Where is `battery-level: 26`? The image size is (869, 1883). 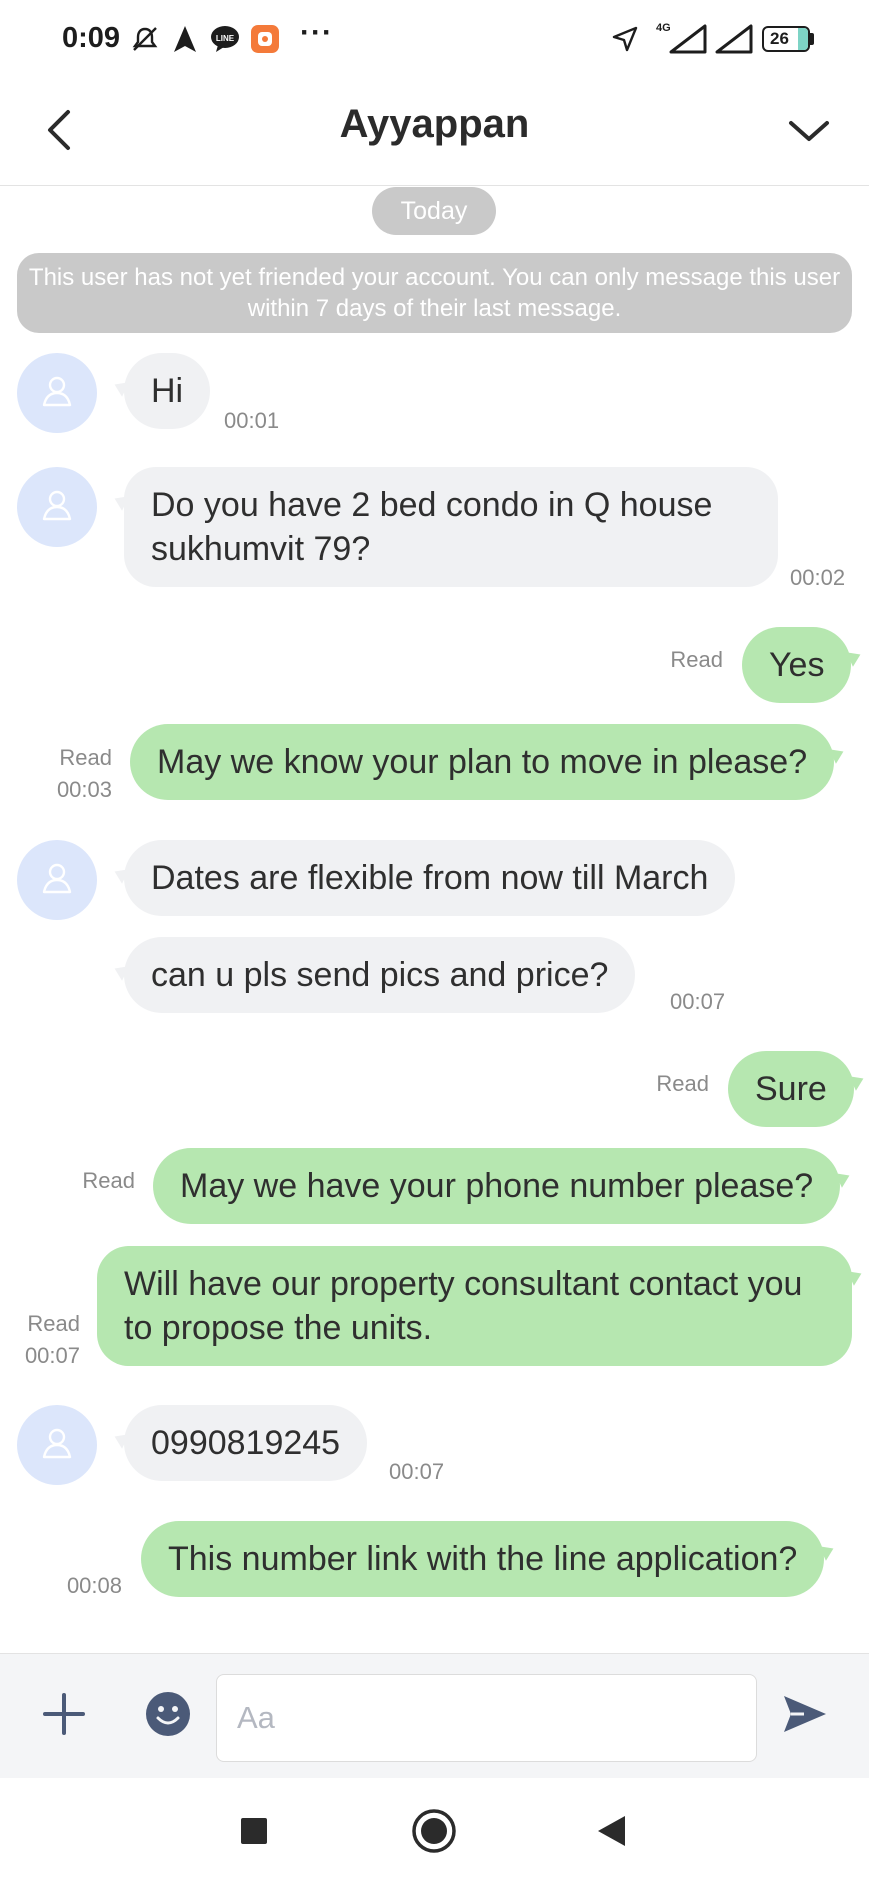
battery-level: 26 is located at coordinates (779, 38).